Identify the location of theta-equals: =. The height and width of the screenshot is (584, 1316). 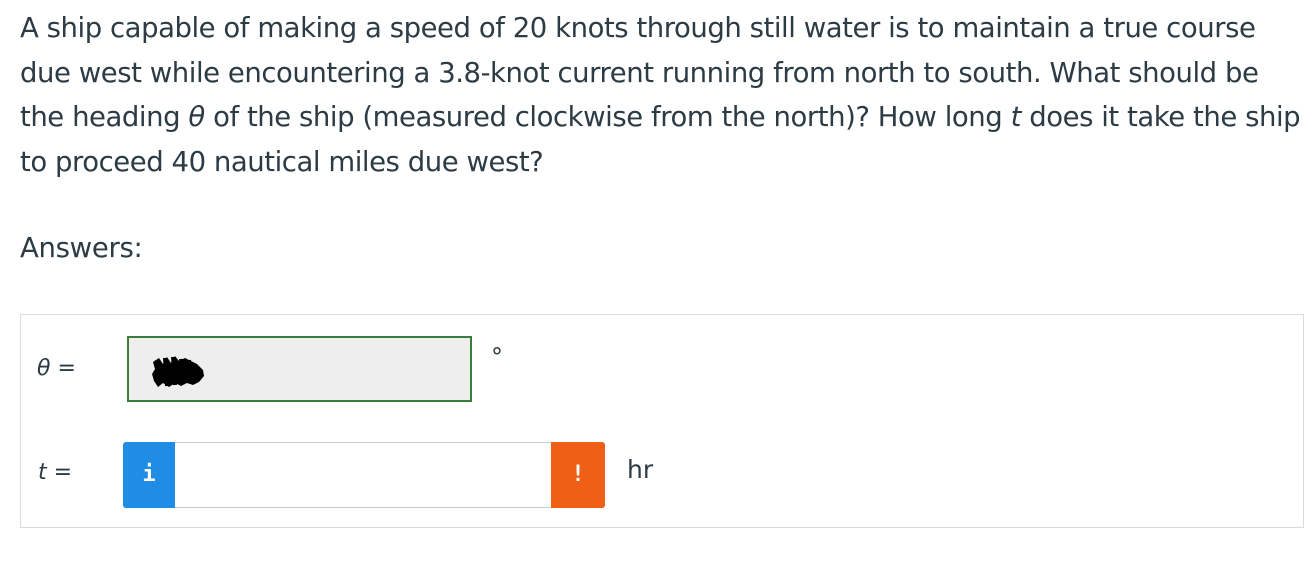
(63, 368).